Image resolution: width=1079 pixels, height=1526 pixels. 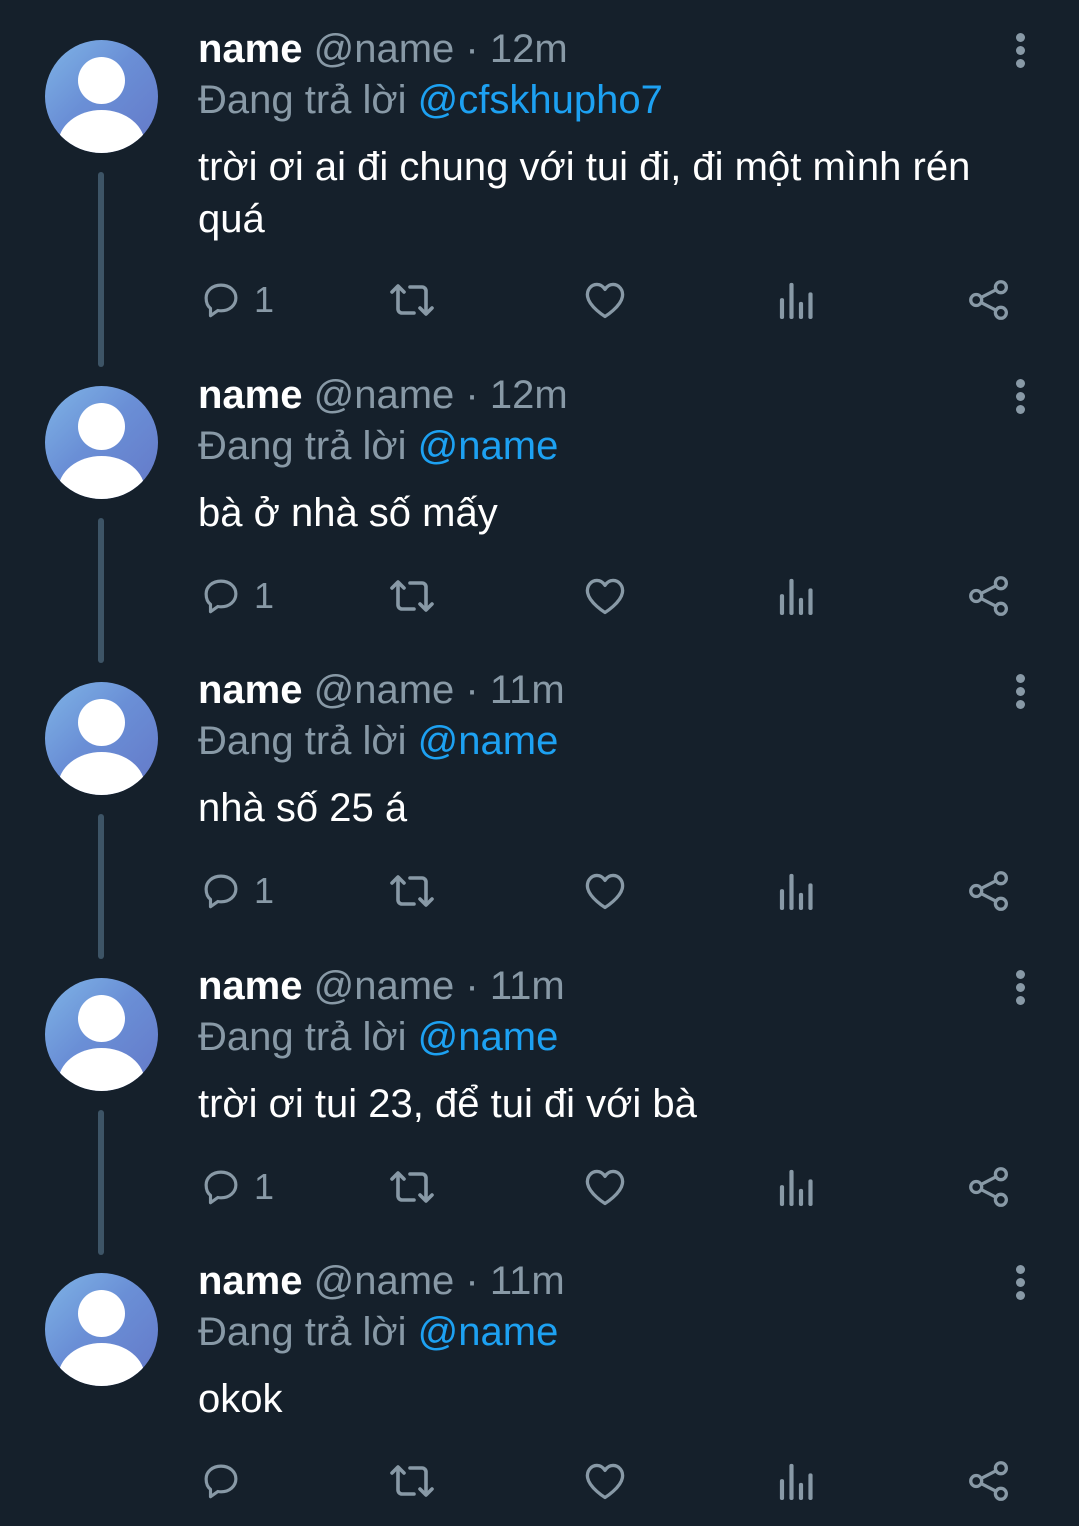 I want to click on reply-button, so click(x=227, y=1481).